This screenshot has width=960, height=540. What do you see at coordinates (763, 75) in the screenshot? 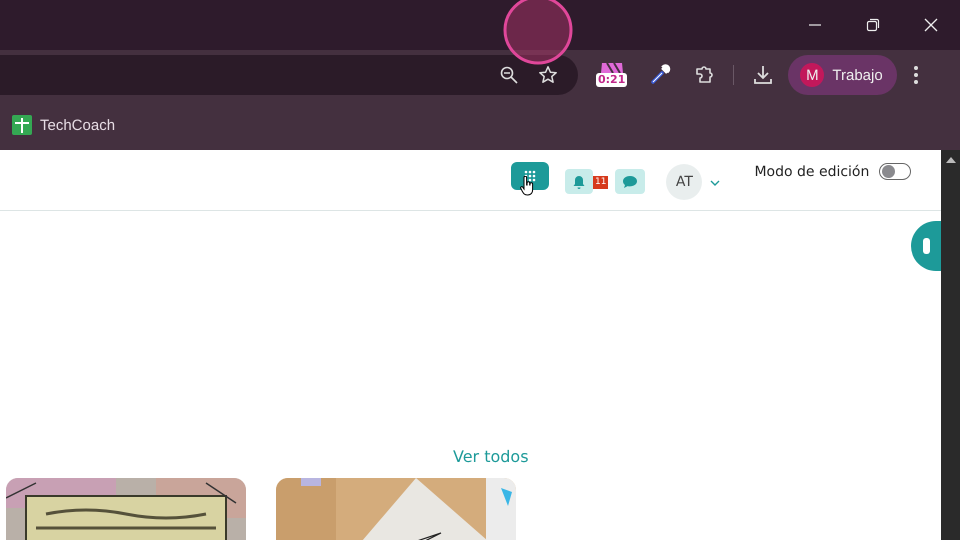
I see `download-icon` at bounding box center [763, 75].